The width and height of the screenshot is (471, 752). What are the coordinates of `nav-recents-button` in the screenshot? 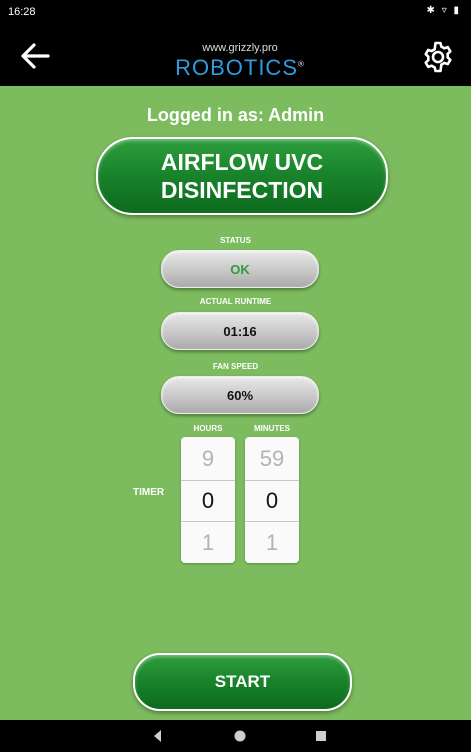 It's located at (321, 736).